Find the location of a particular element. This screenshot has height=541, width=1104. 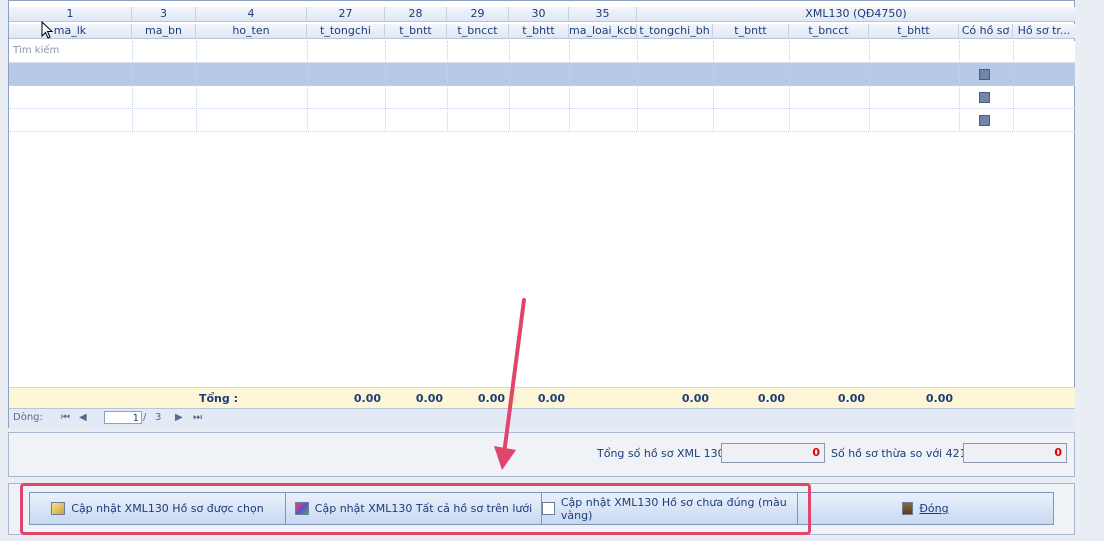

column-header-t-bncct-2: t_bncct is located at coordinates (829, 31).